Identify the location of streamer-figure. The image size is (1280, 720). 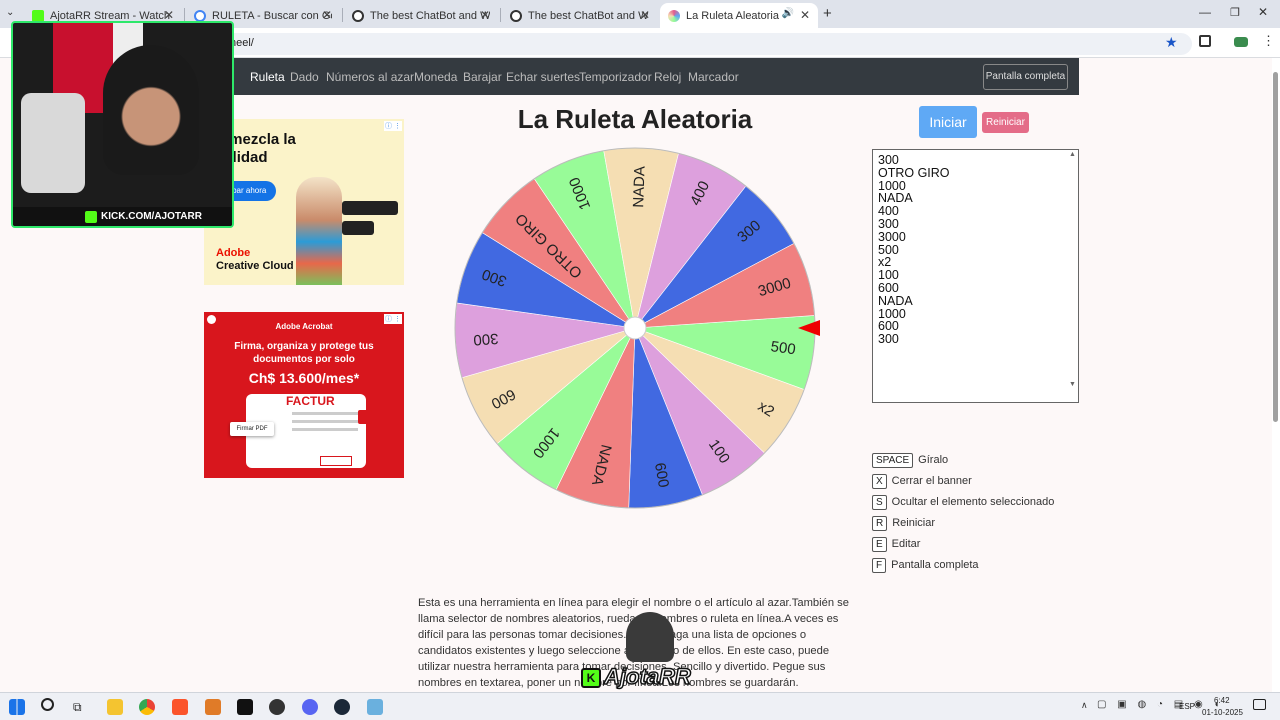
(151, 110).